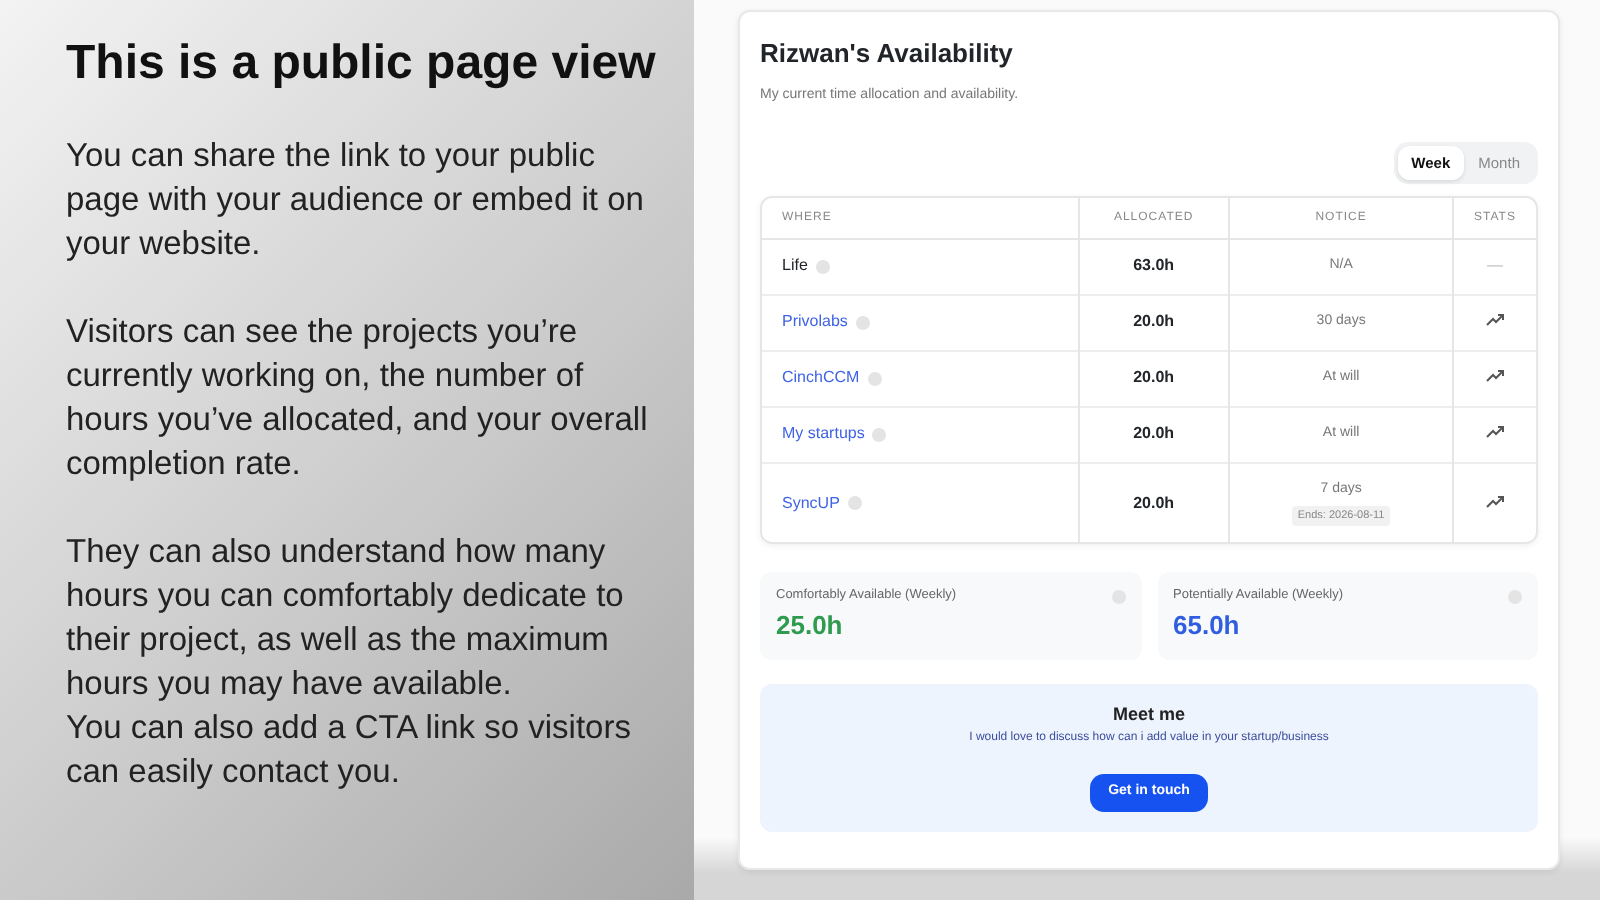 The image size is (1600, 900). What do you see at coordinates (811, 502) in the screenshot?
I see `project-link: SyncUP` at bounding box center [811, 502].